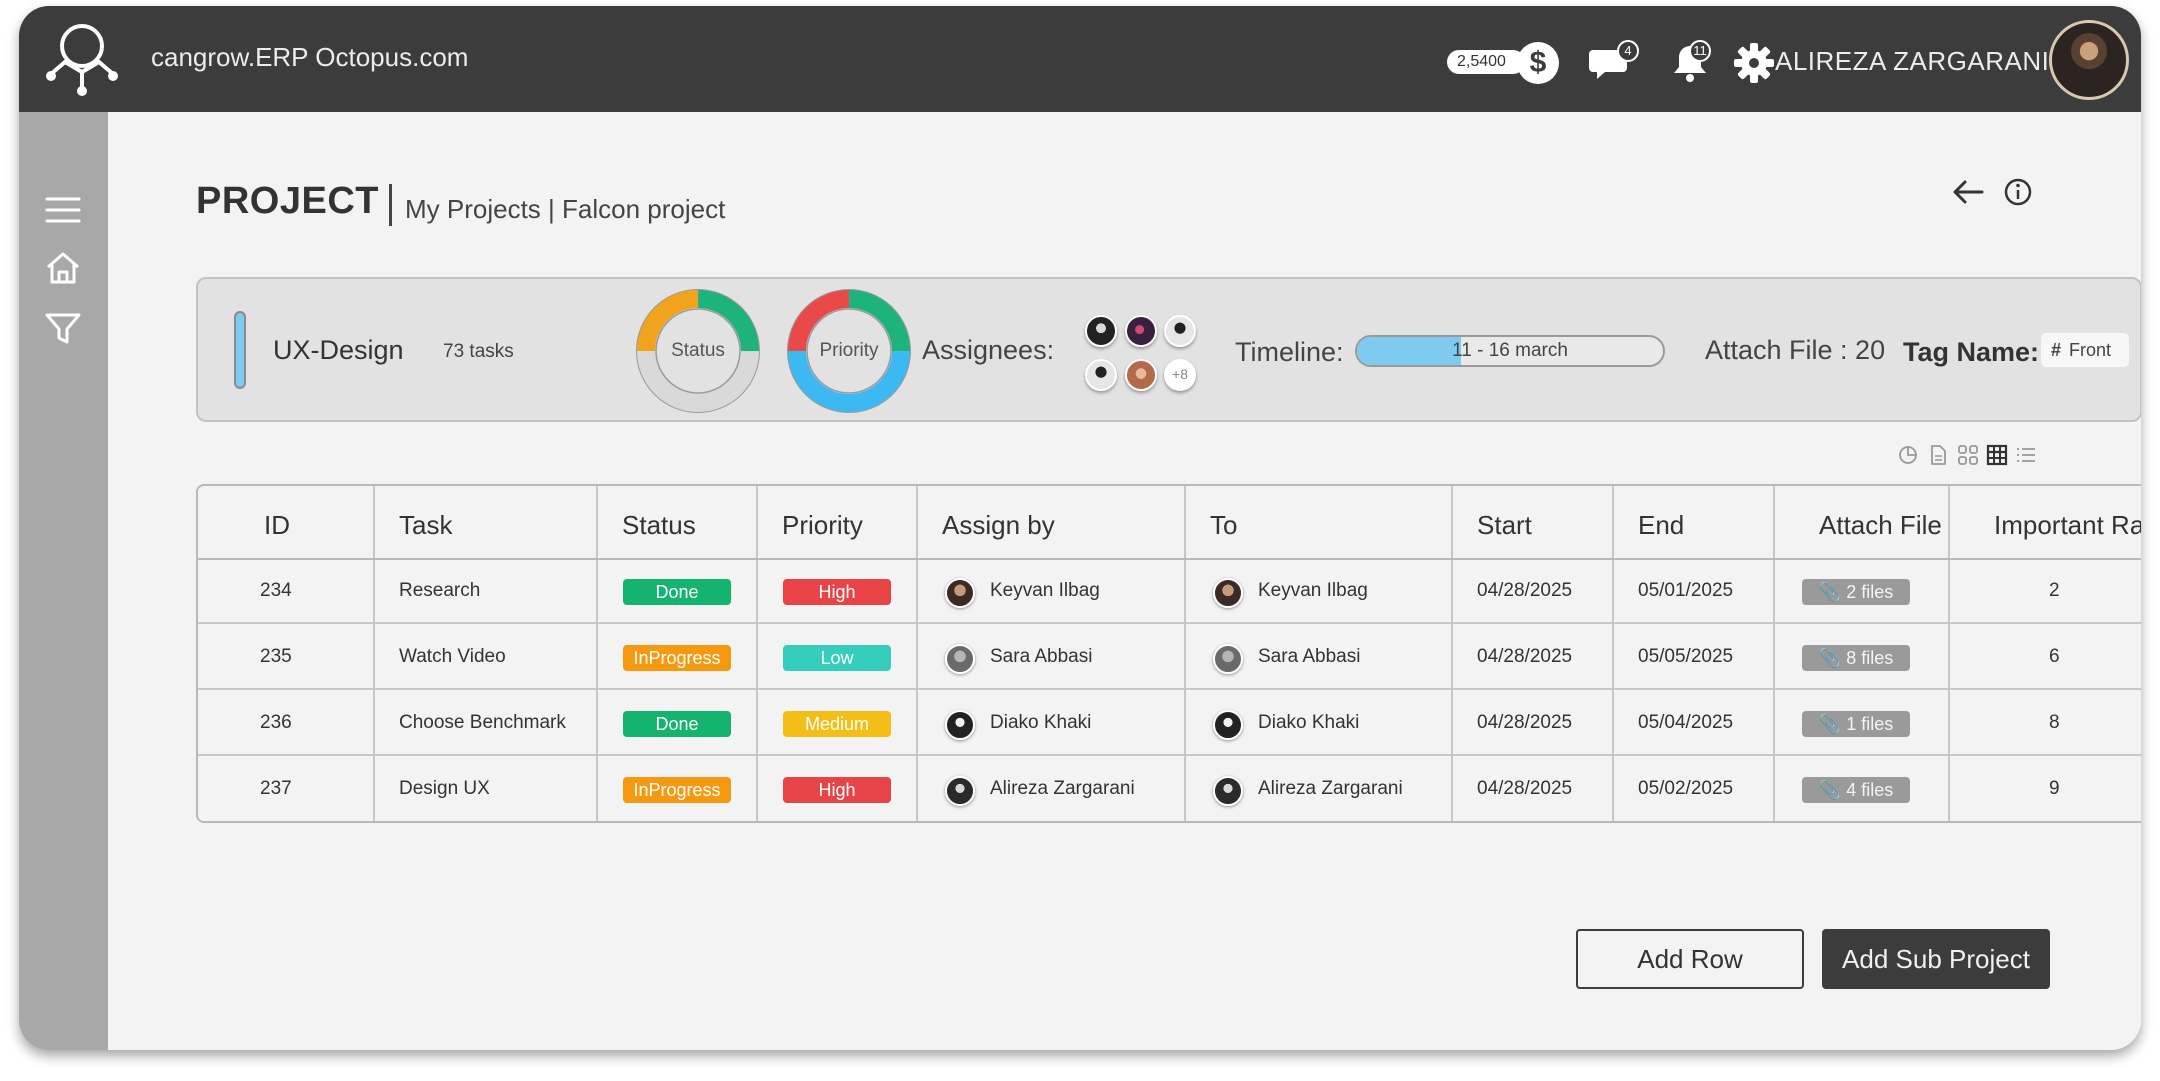 Image resolution: width=2160 pixels, height=1081 pixels. I want to click on column-header-start: Start, so click(1504, 525).